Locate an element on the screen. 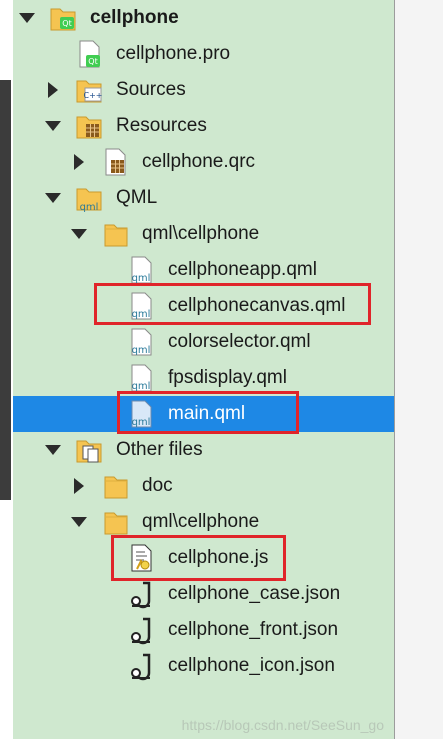 This screenshot has height=739, width=443. other-files-icon is located at coordinates (89, 450).